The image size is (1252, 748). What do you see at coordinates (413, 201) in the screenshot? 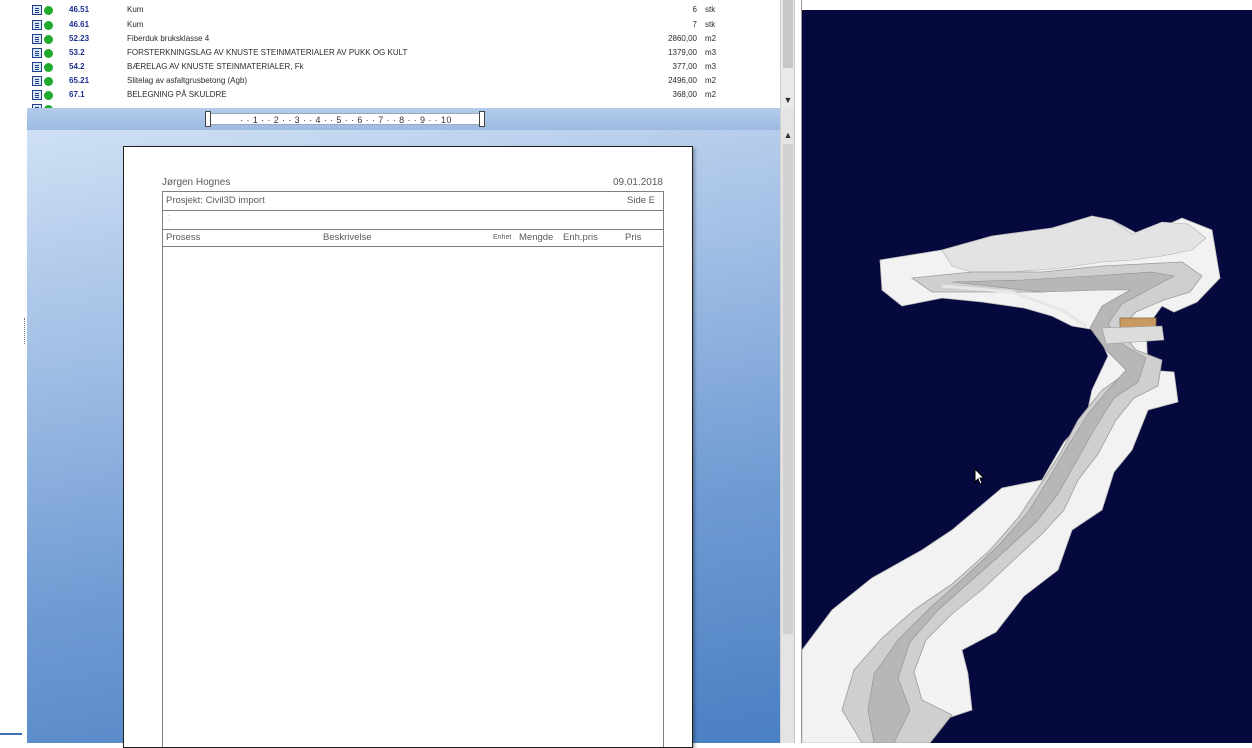
I see `project-row: Prosjekt: Civil3D import Side E` at bounding box center [413, 201].